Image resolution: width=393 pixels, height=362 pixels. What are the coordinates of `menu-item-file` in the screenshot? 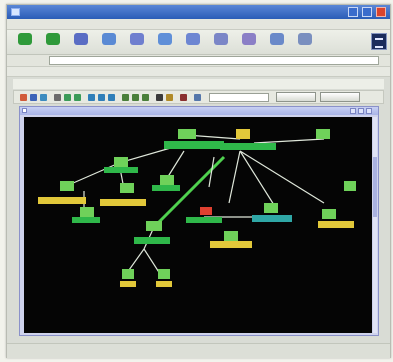 It's located at (18, 24).